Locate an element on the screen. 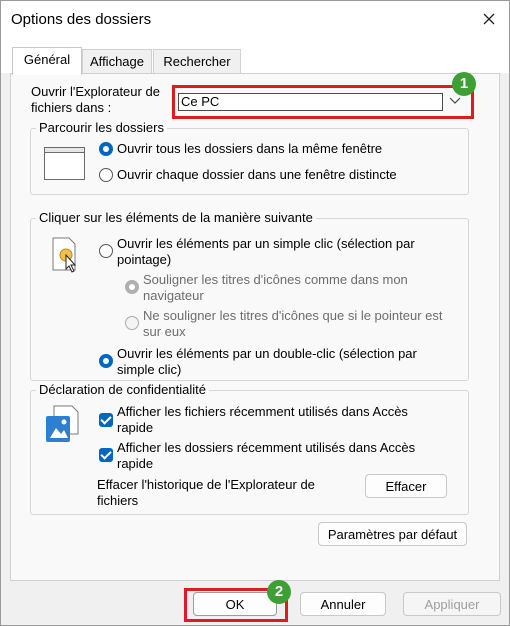 The width and height of the screenshot is (510, 626). window-title: Options des dossiers is located at coordinates (81, 19).